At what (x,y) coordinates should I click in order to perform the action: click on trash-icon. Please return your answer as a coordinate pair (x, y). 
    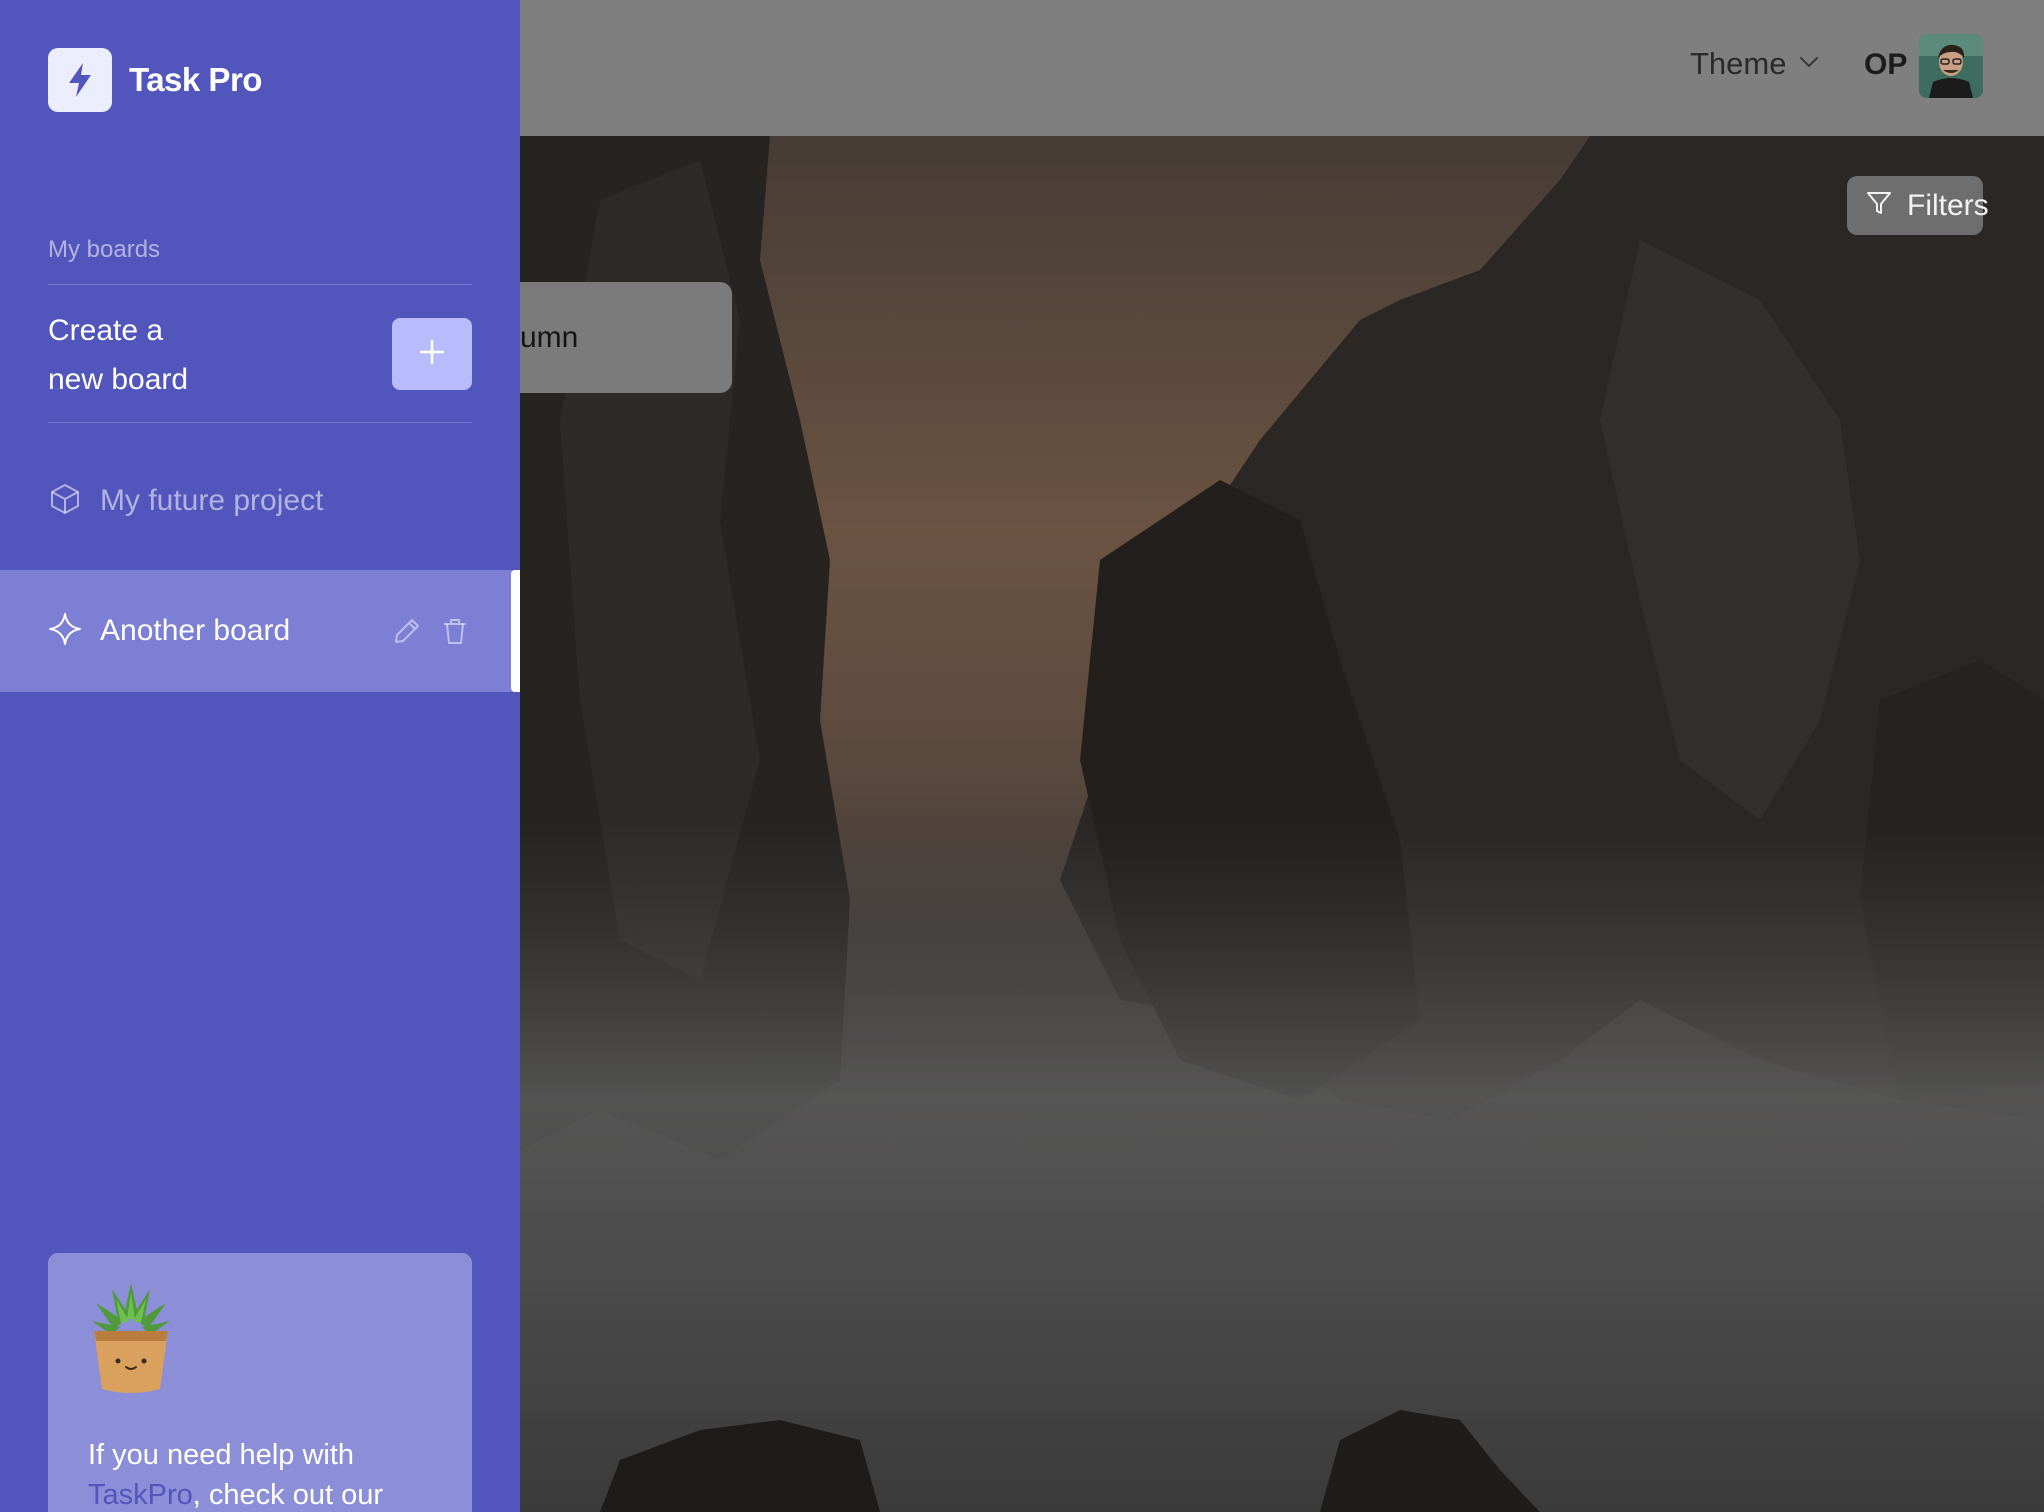
    Looking at the image, I should click on (455, 633).